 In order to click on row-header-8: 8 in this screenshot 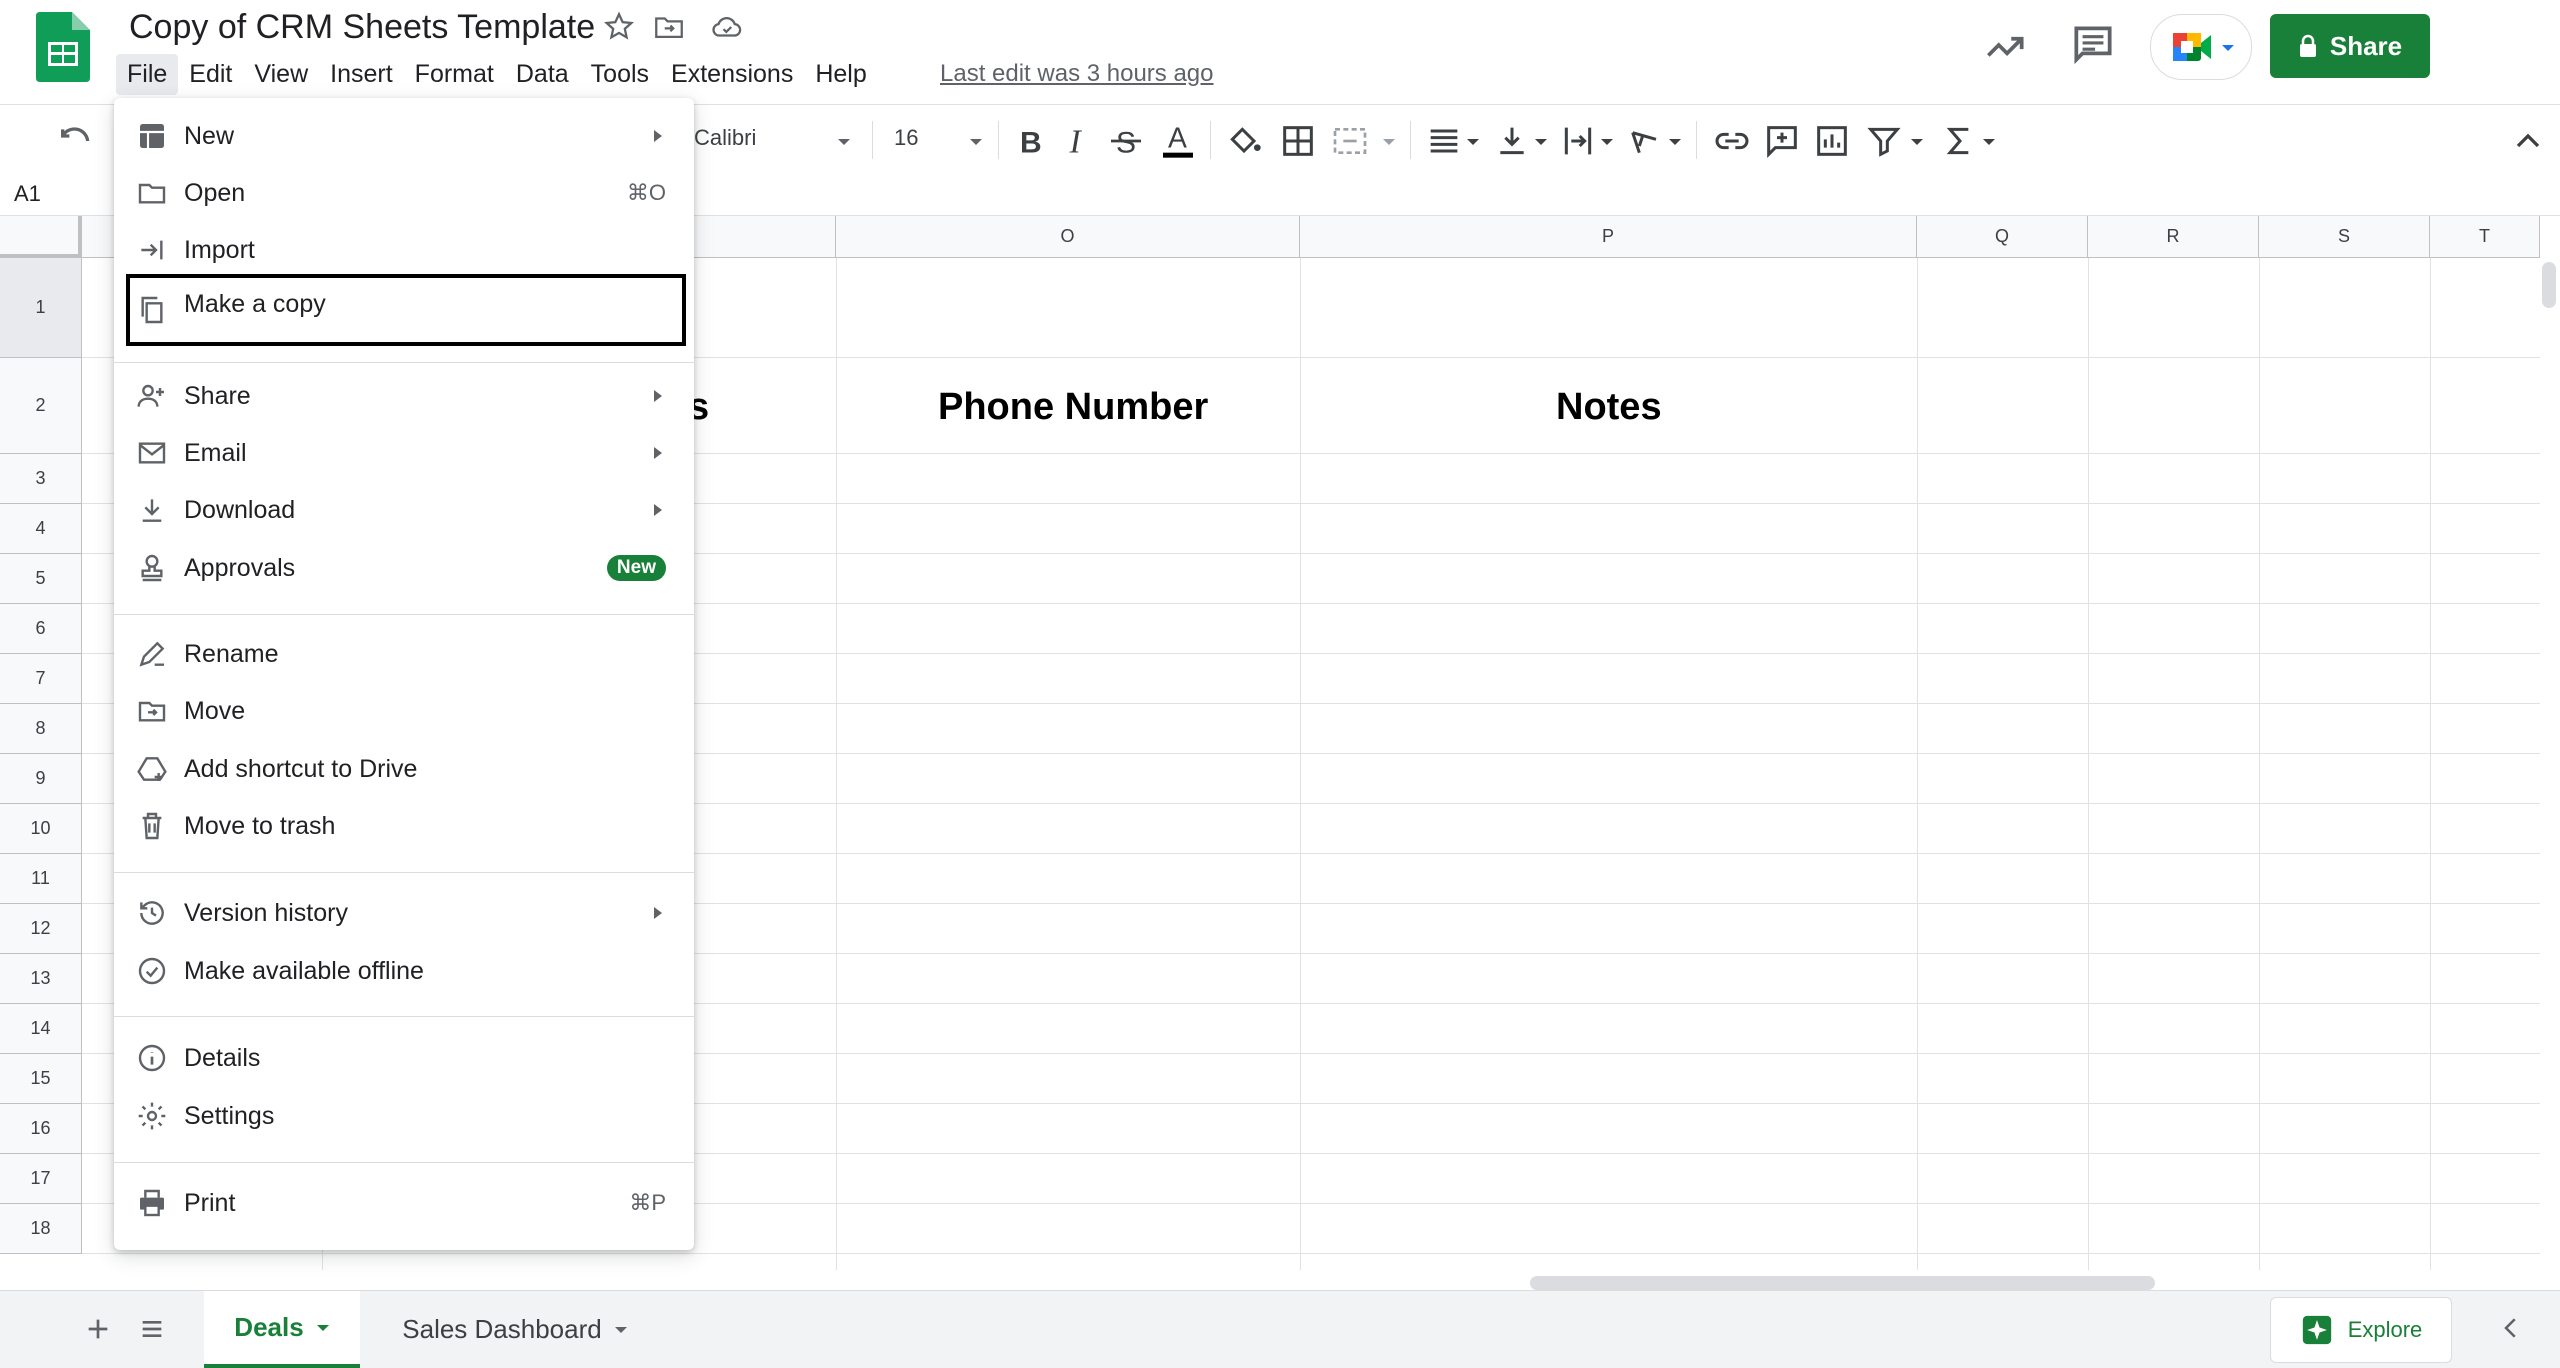, I will do `click(41, 729)`.